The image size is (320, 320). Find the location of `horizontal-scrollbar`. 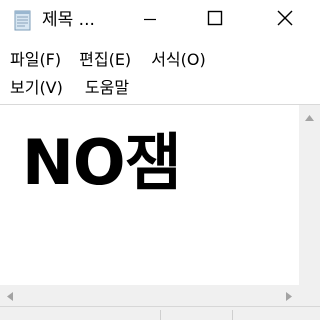

horizontal-scrollbar is located at coordinates (149, 295).